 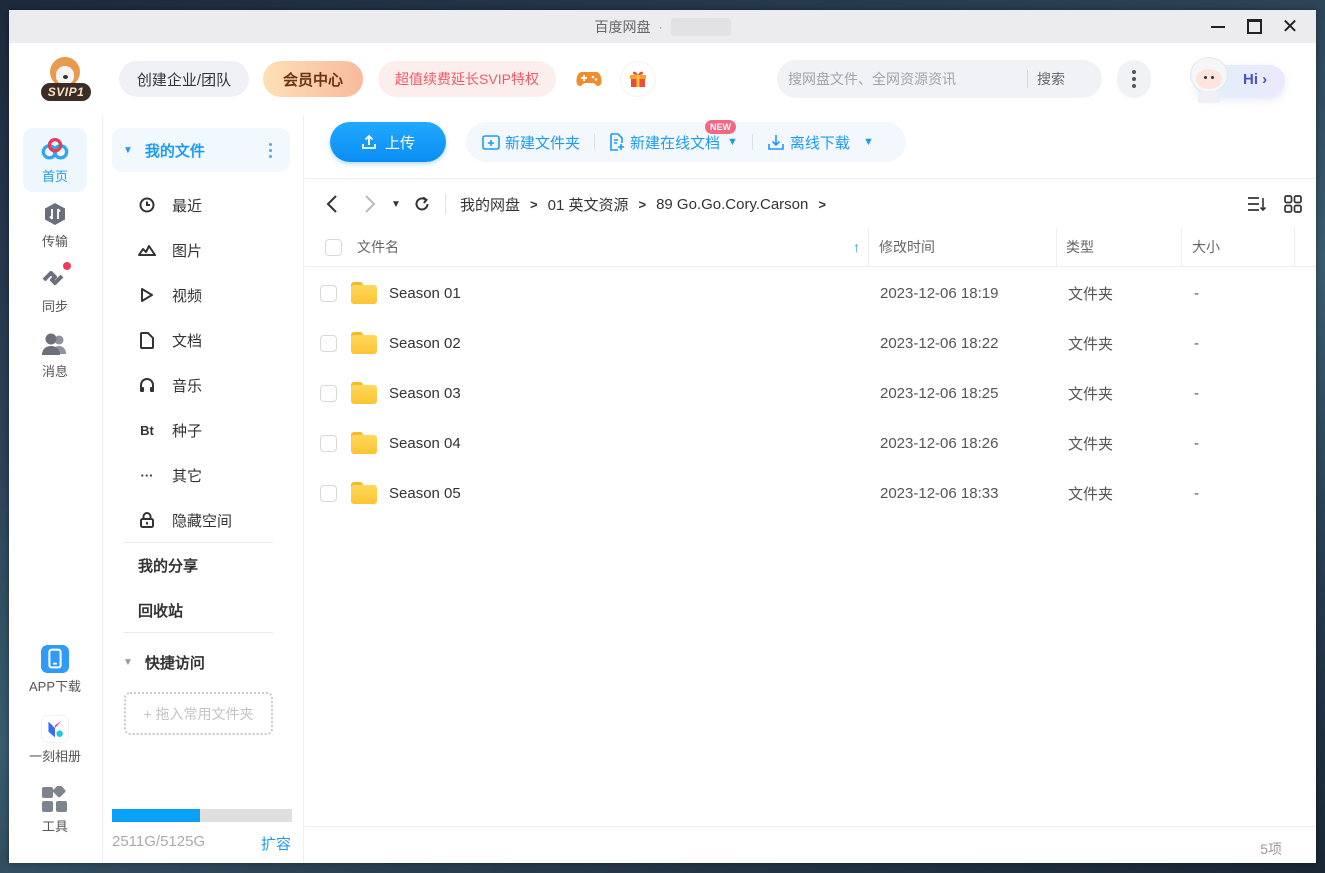 What do you see at coordinates (1271, 849) in the screenshot?
I see `item-count: 5项` at bounding box center [1271, 849].